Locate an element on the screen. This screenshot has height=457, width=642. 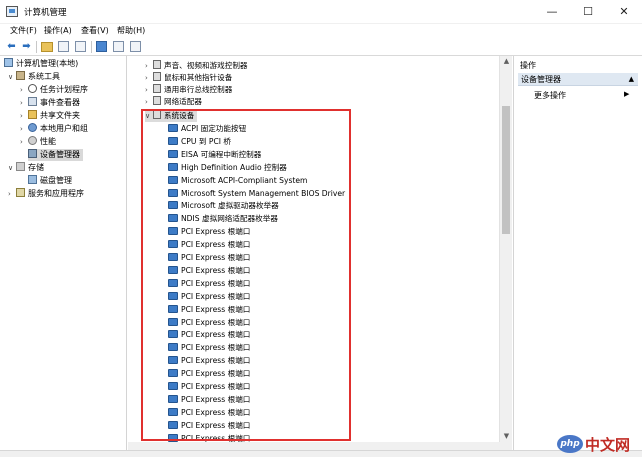
tree-item-event-viewer: › 事件查看器 is located at coordinates (50, 103).